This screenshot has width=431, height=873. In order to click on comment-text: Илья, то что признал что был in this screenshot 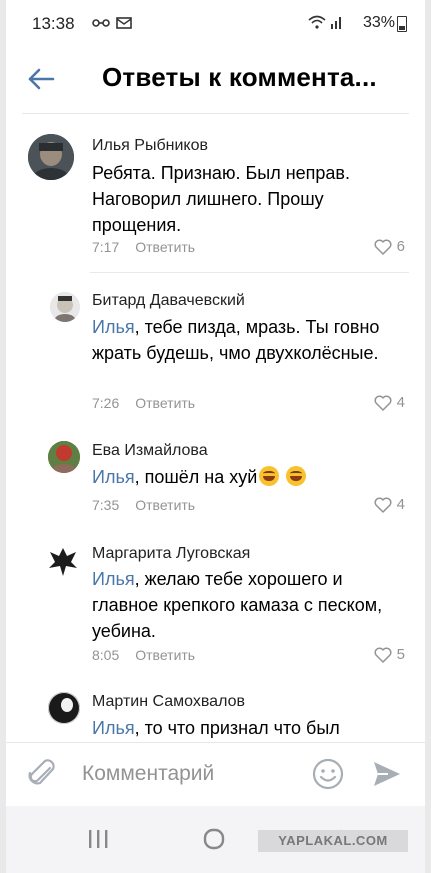, I will do `click(242, 728)`.